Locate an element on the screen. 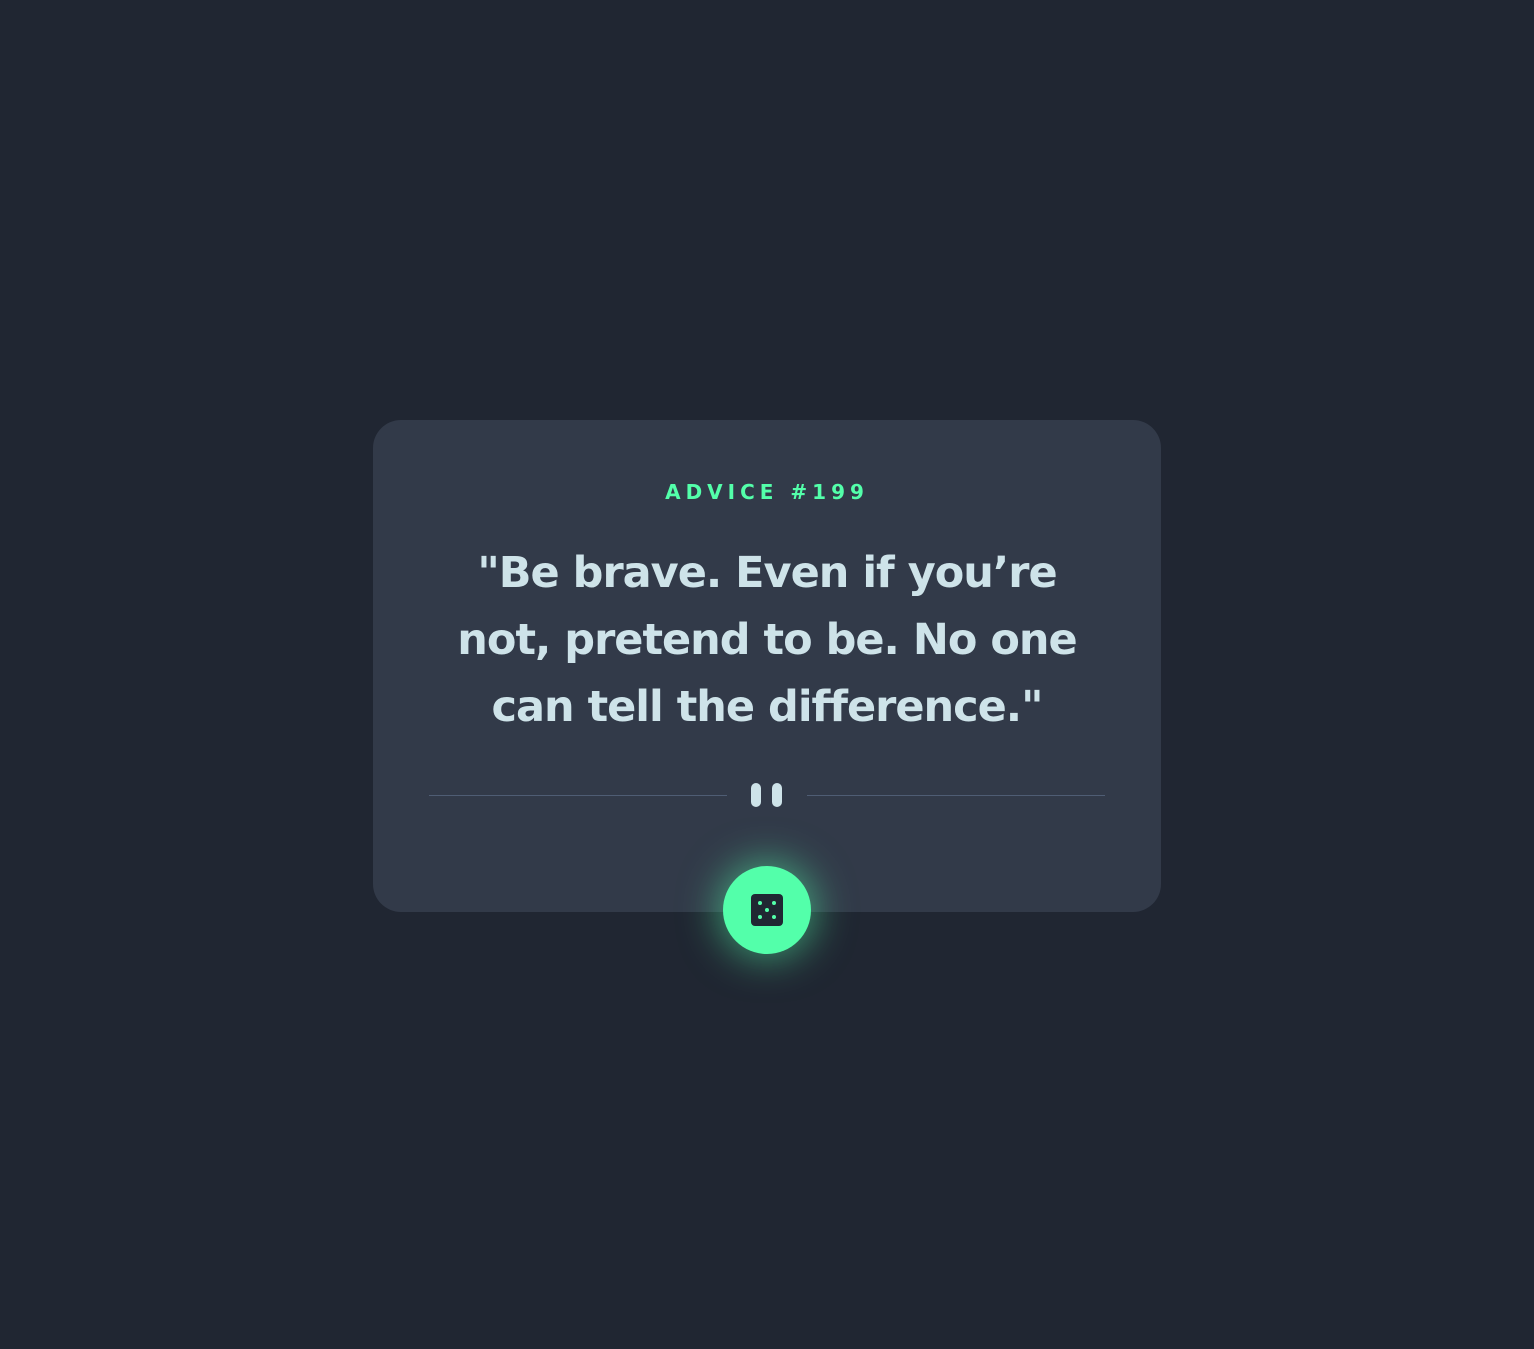 This screenshot has width=1534, height=1349. dice-icon is located at coordinates (767, 910).